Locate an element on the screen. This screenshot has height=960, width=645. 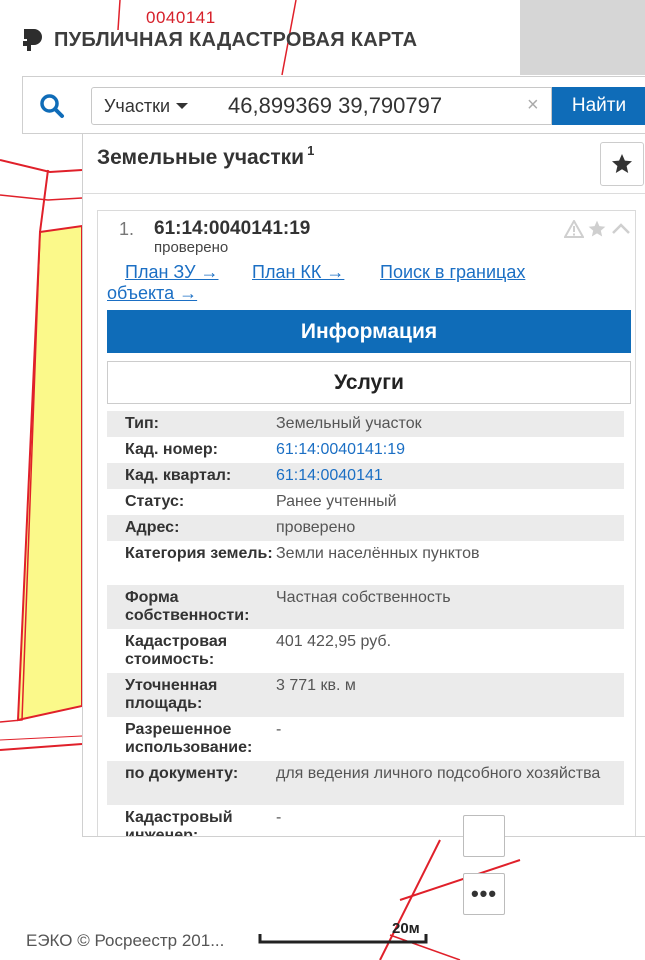
attribute-key: Кад. квартал: is located at coordinates (178, 475).